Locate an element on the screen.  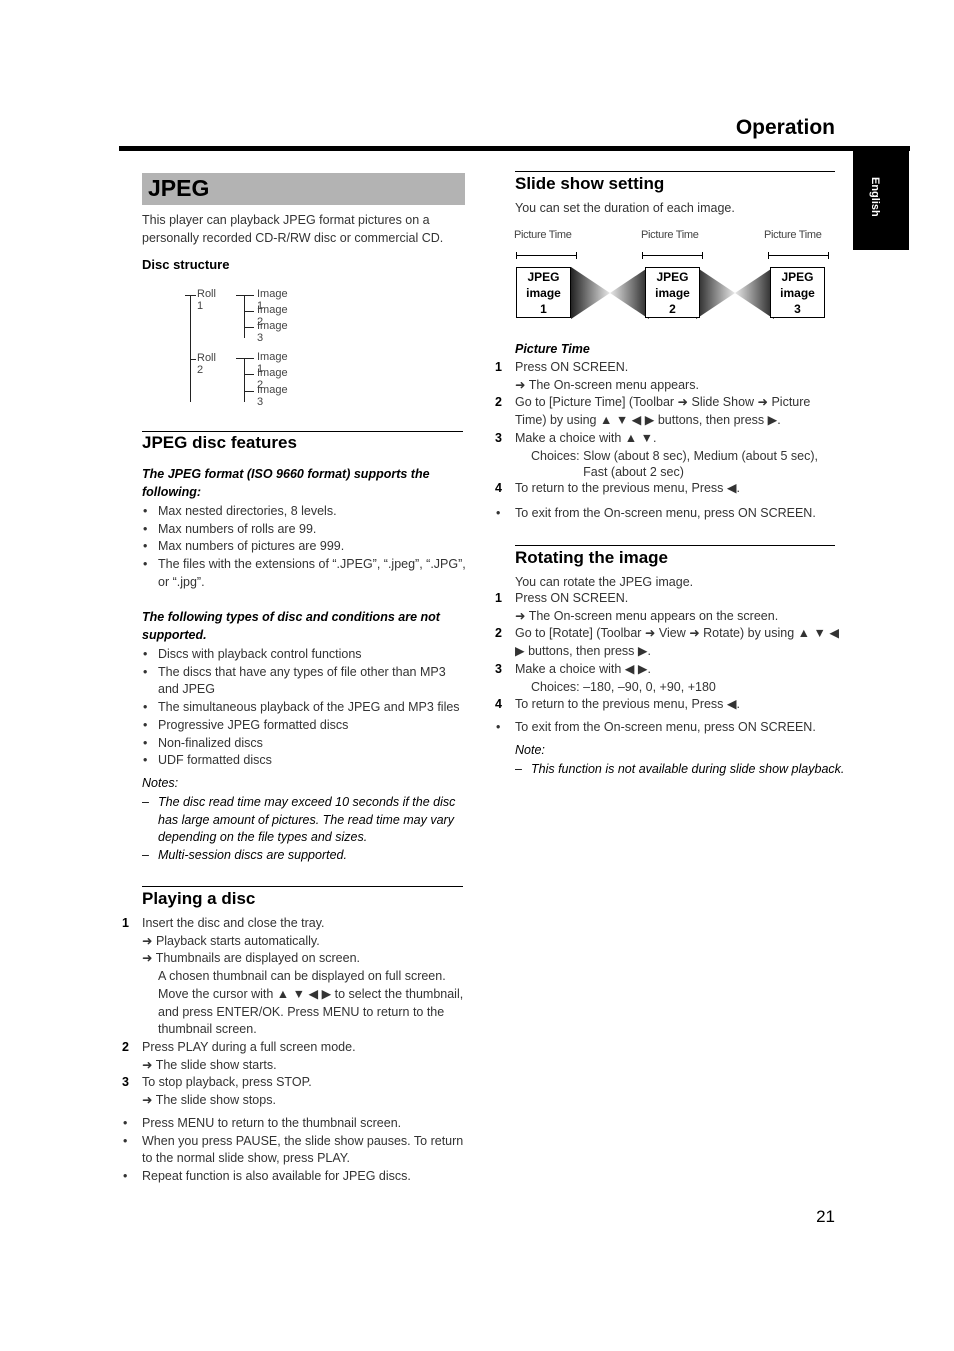
jpeg-image-box: JPEG image 2 is located at coordinates (672, 292).